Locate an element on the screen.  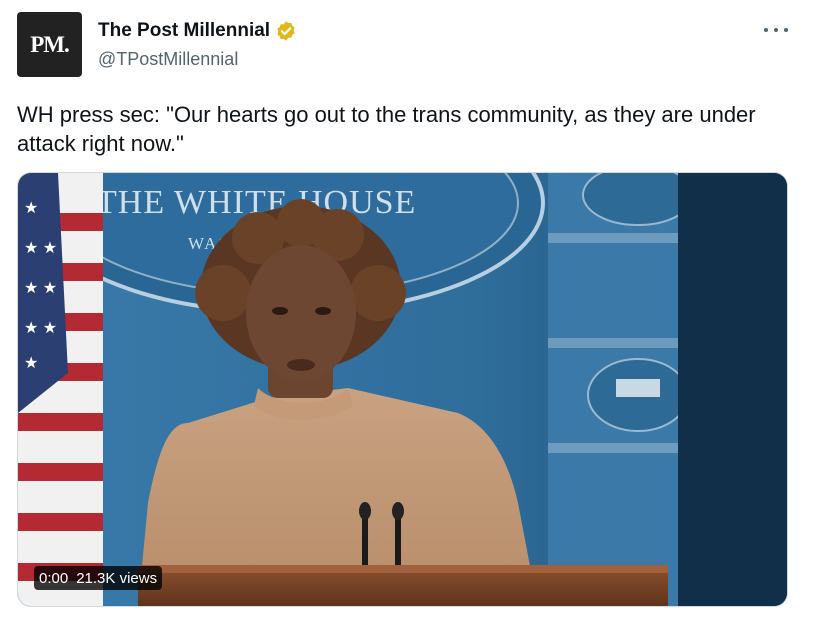
avatar-logo-text: PM. is located at coordinates (50, 44).